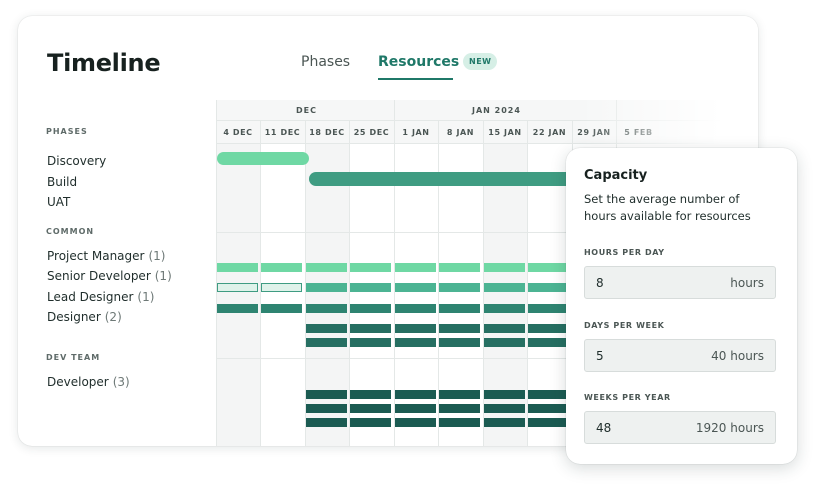 This screenshot has height=494, width=816. Describe the element at coordinates (454, 179) in the screenshot. I see `phase-bar-build` at that location.